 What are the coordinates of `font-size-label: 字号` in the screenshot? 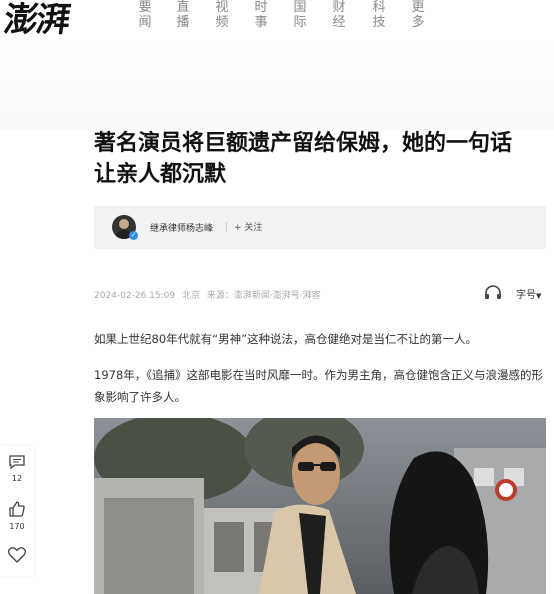 It's located at (526, 295).